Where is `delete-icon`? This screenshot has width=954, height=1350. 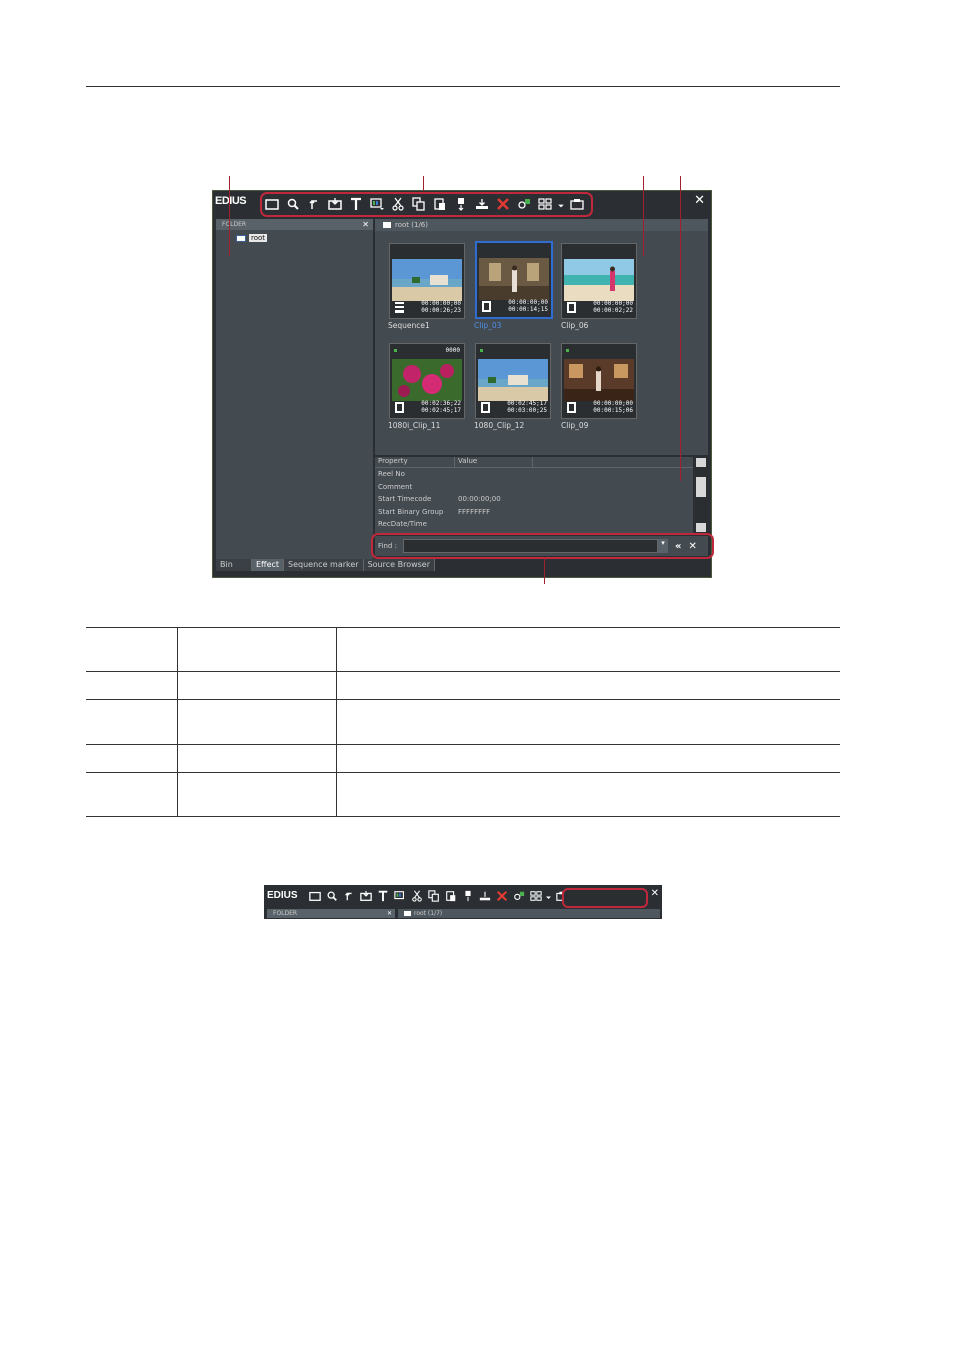
delete-icon is located at coordinates (501, 896).